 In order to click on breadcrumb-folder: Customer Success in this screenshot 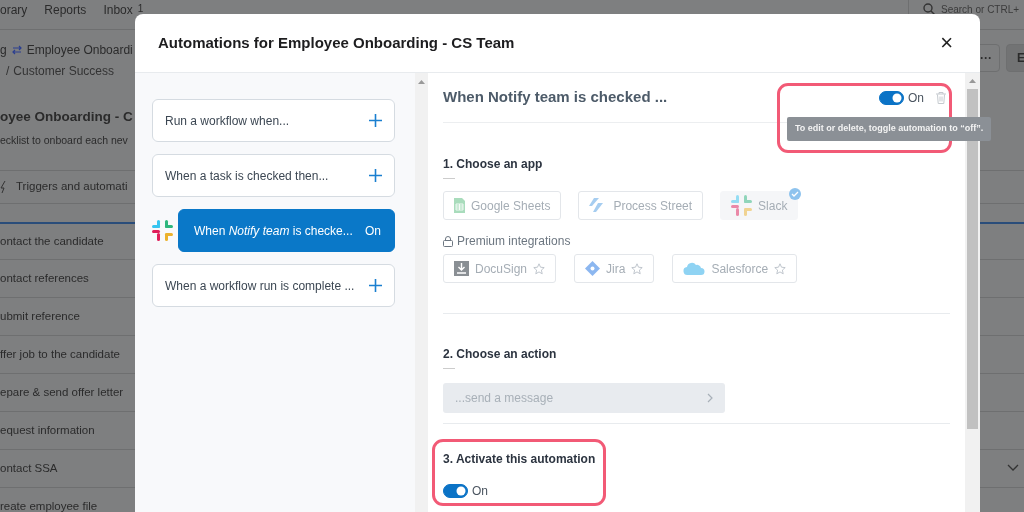, I will do `click(64, 71)`.